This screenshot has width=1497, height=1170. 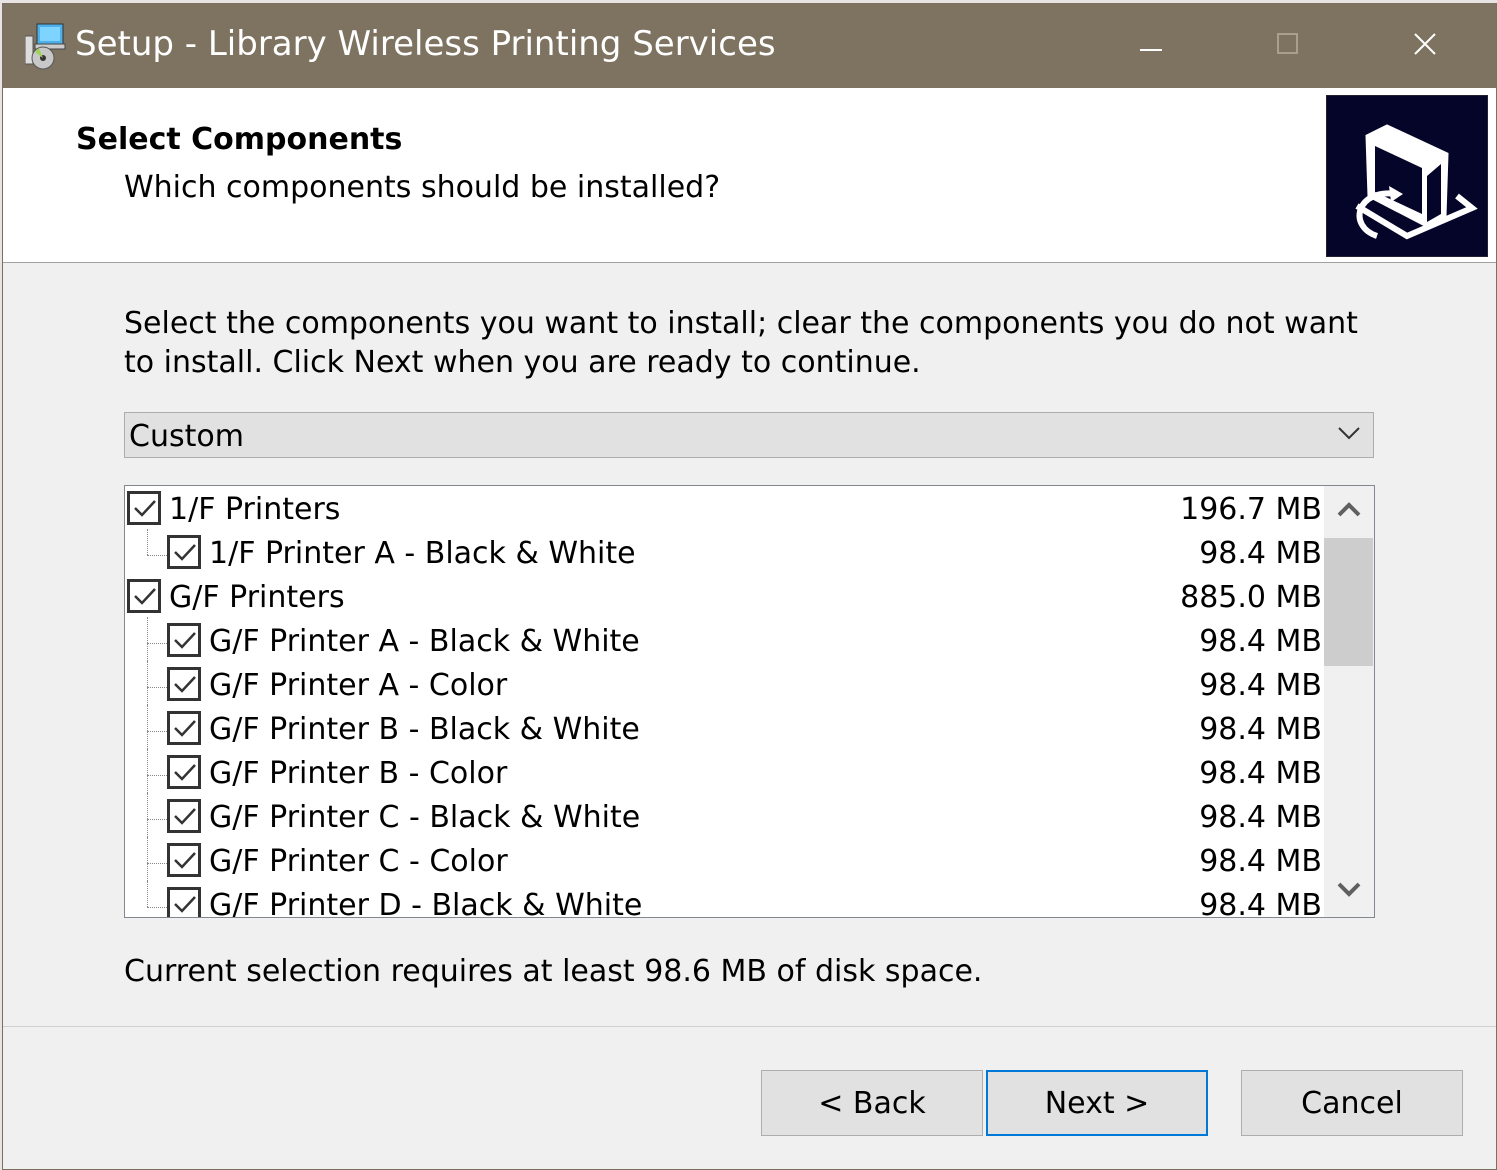 What do you see at coordinates (422, 553) in the screenshot?
I see `component-label: 1/F Printer A - Black & White` at bounding box center [422, 553].